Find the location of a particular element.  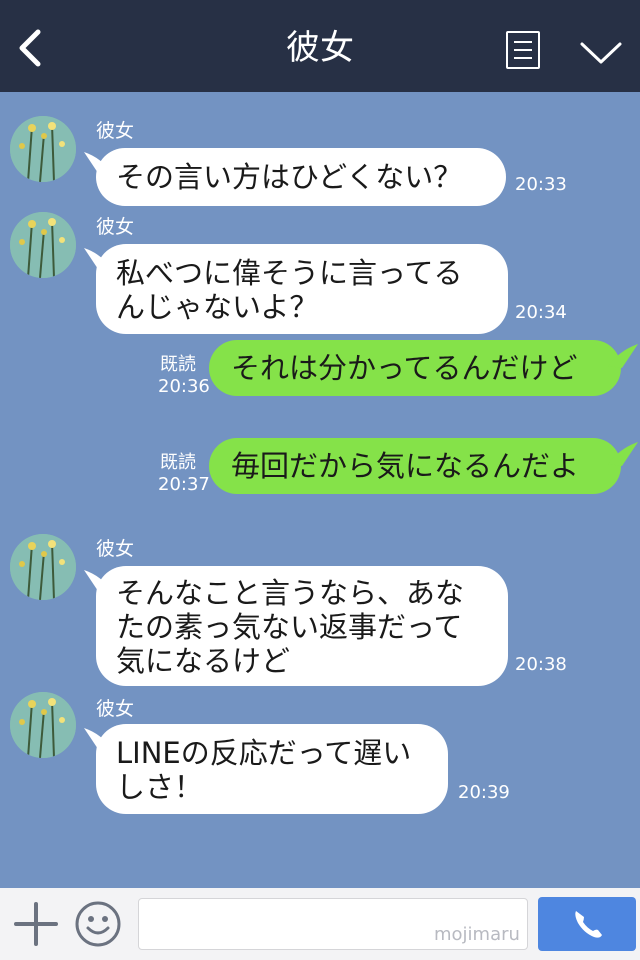

phone-icon is located at coordinates (588, 924).